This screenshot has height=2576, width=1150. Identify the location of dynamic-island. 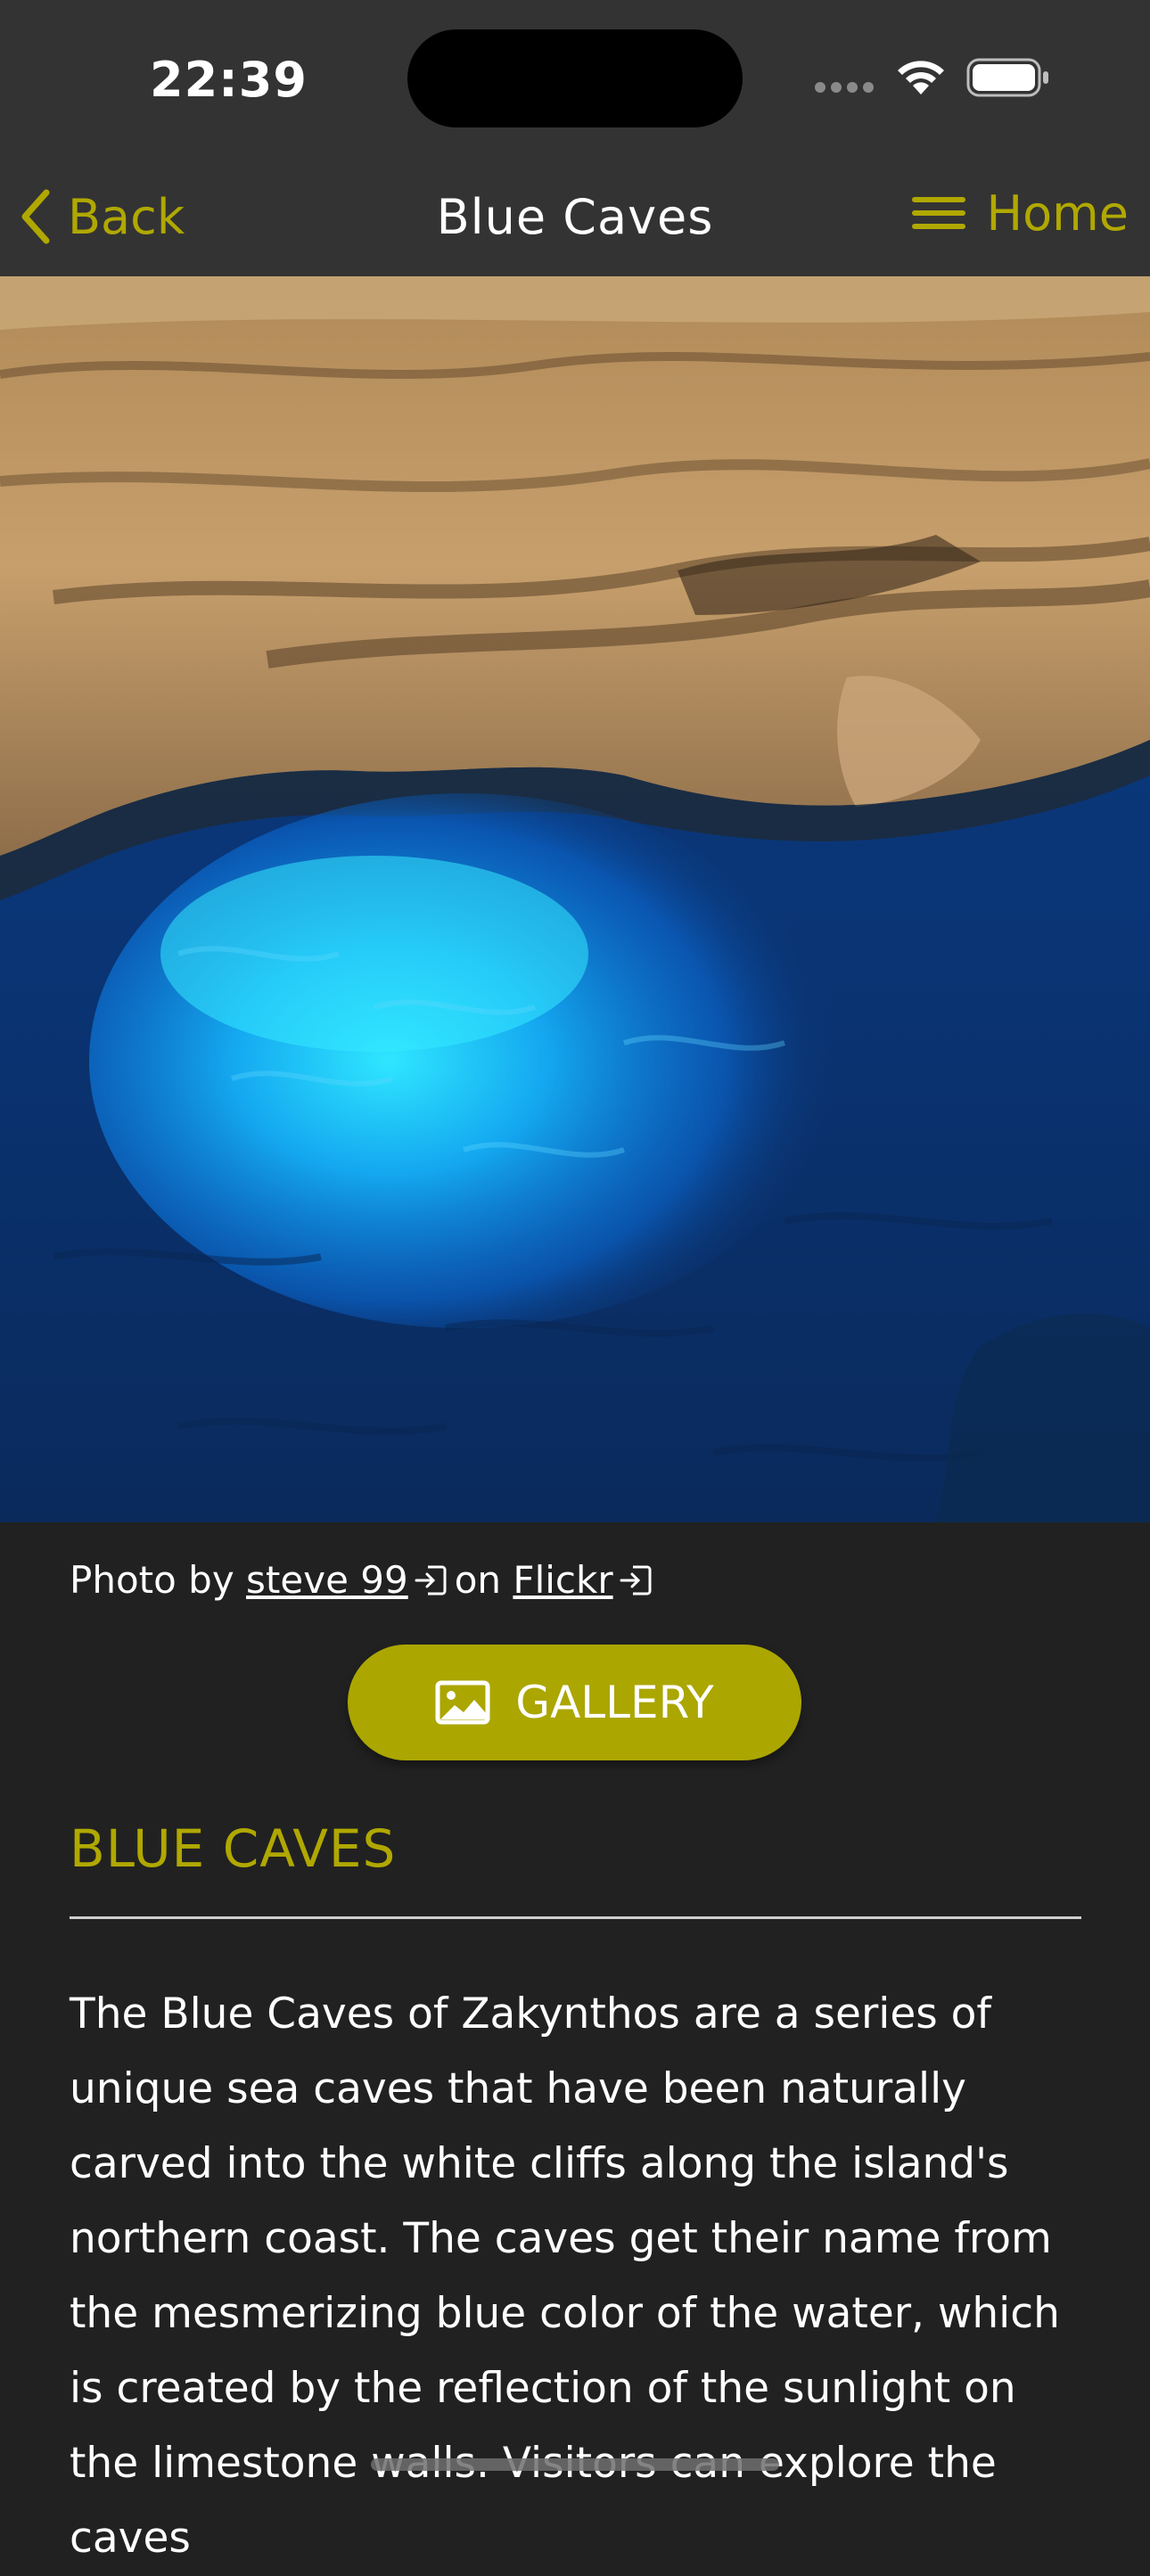
(575, 78).